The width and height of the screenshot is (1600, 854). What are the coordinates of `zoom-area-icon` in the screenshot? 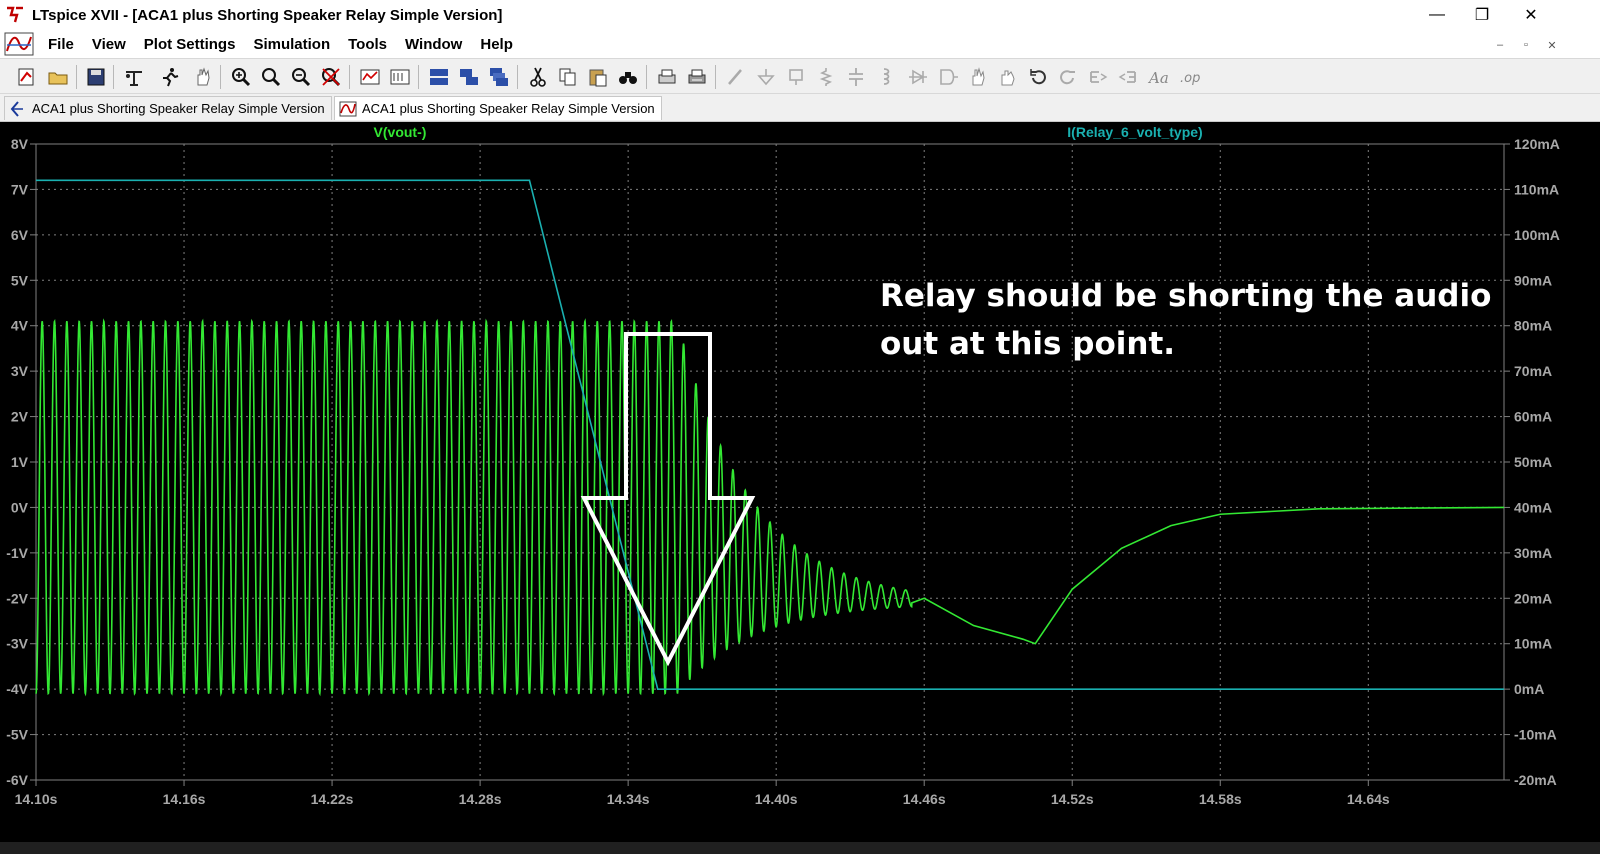 It's located at (271, 77).